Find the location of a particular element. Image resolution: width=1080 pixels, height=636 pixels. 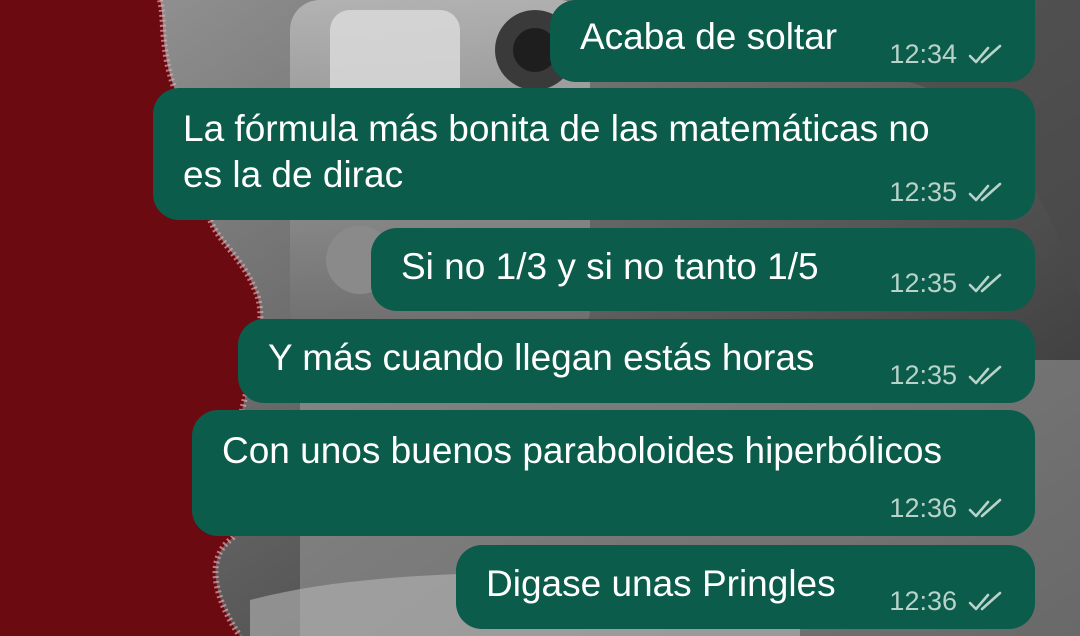

message-bubble: Acaba de soltar 12:34 is located at coordinates (792, 41).